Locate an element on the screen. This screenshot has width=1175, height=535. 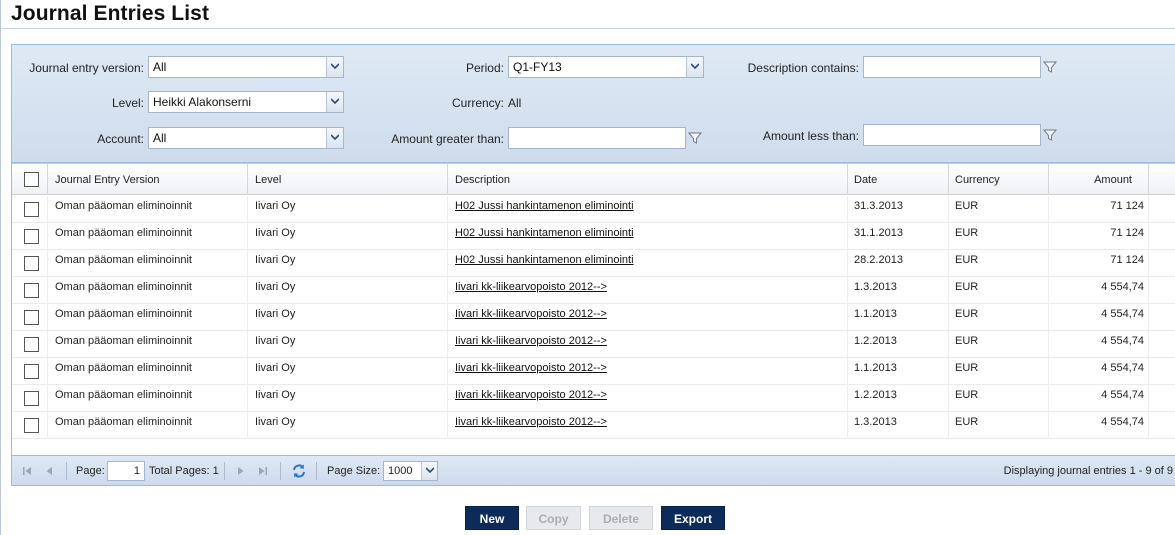
journal-entry-version-select: All is located at coordinates (246, 67).